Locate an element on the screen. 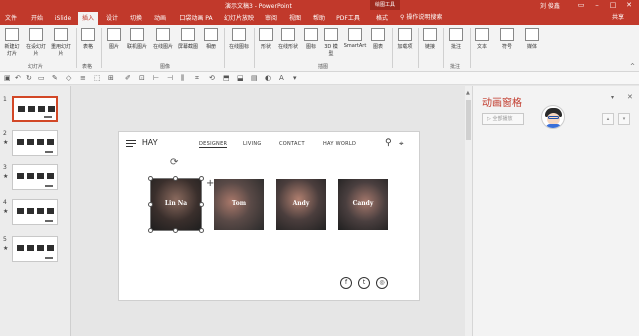 The width and height of the screenshot is (639, 336). customize-icon: ▾ is located at coordinates (295, 78).